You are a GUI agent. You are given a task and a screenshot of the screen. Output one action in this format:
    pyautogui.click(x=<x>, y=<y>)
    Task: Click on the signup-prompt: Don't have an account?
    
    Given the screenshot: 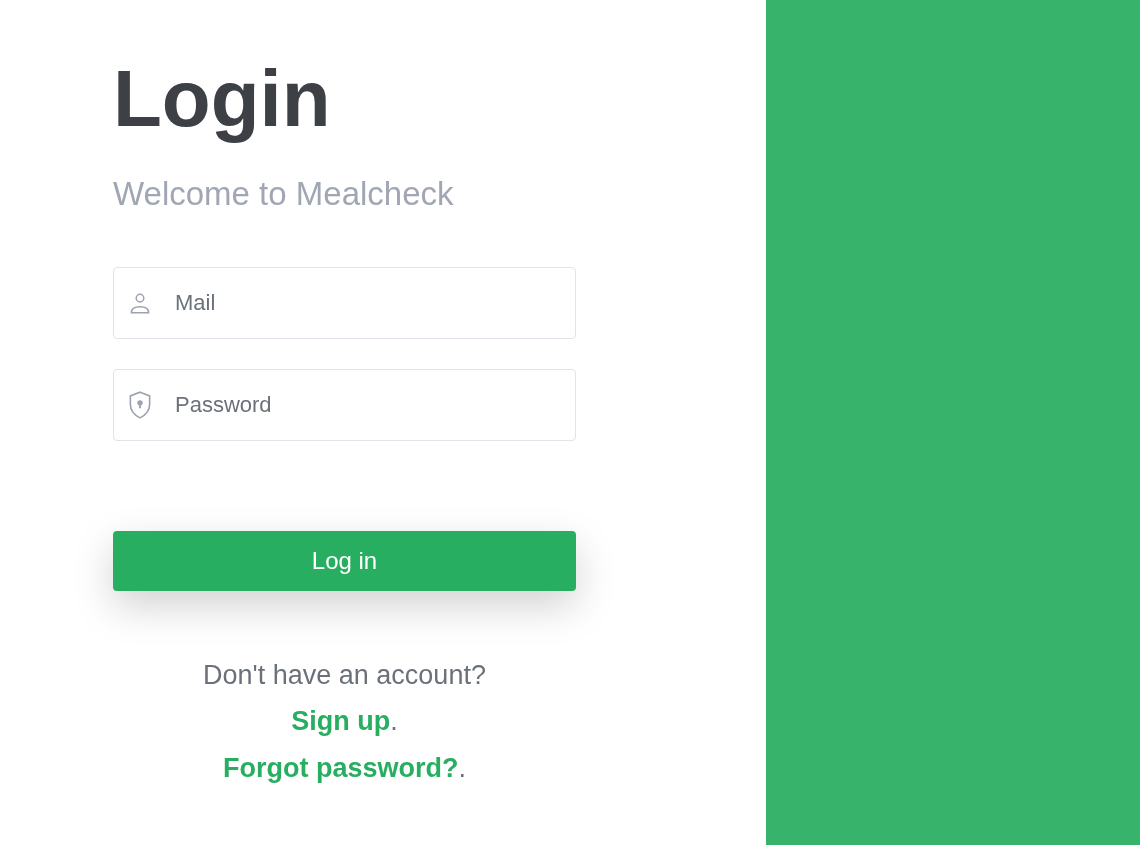 What is the action you would take?
    pyautogui.click(x=344, y=675)
    